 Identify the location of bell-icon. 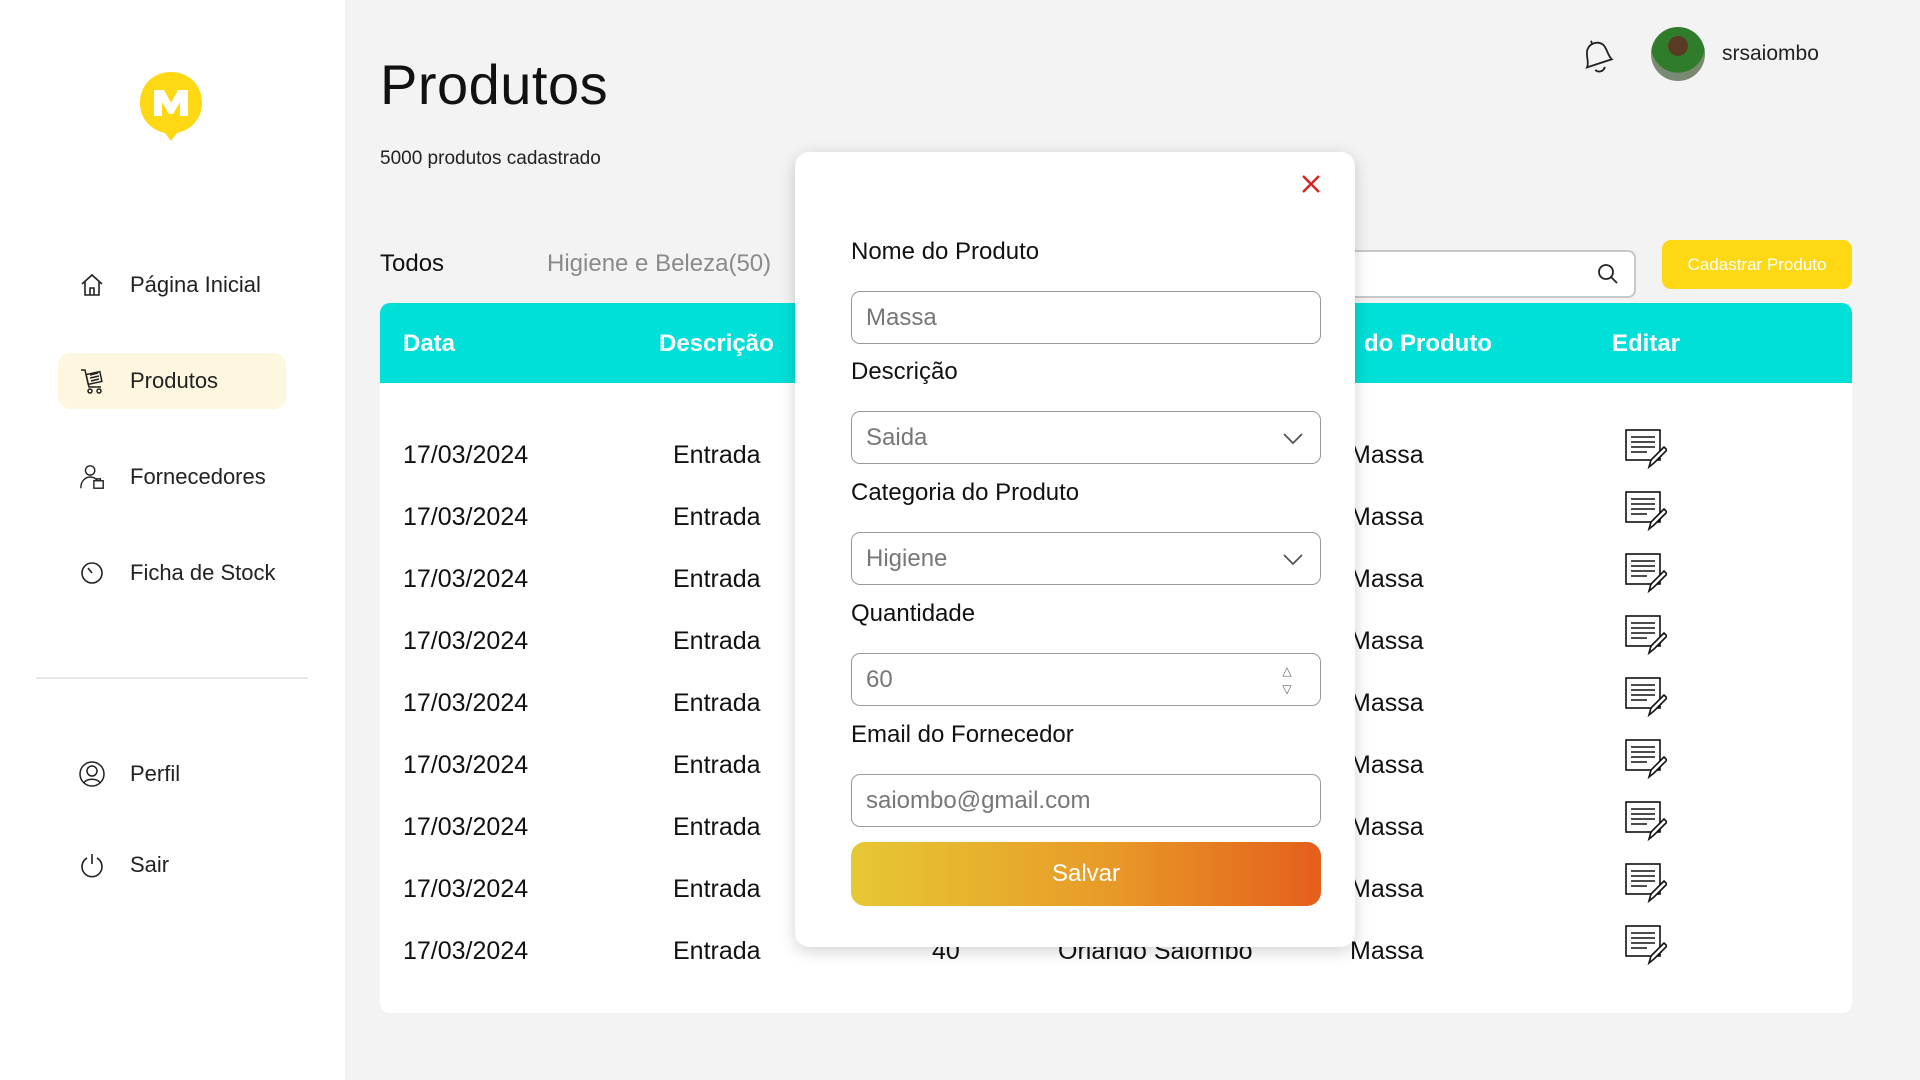
(1595, 56).